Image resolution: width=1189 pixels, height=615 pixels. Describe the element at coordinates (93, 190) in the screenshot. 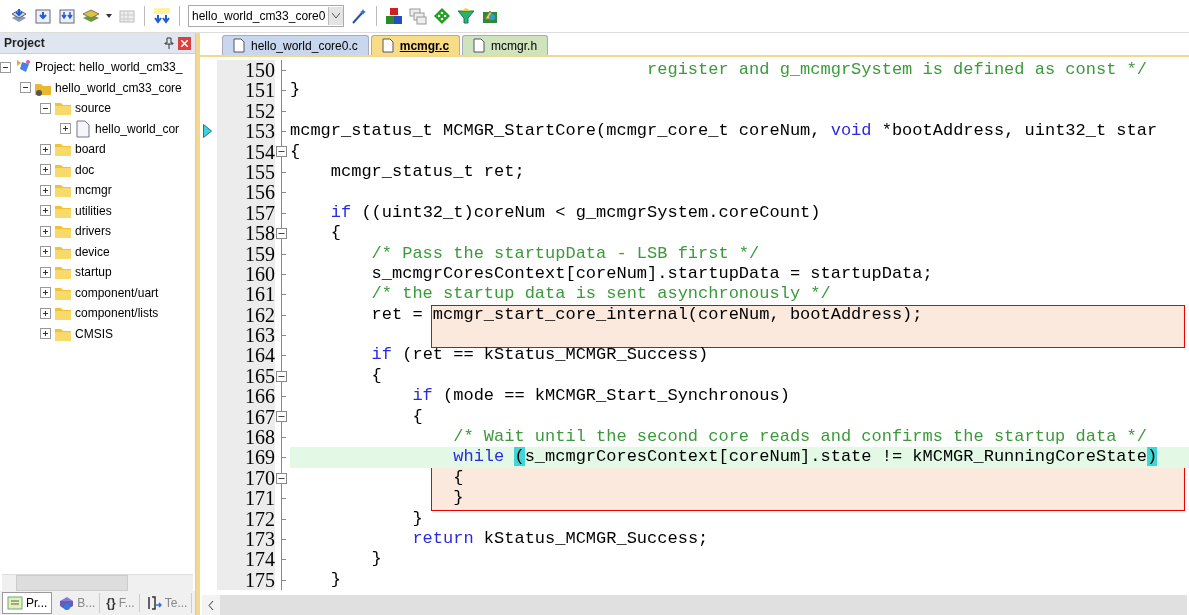

I see `tree-item: mcmgr` at that location.